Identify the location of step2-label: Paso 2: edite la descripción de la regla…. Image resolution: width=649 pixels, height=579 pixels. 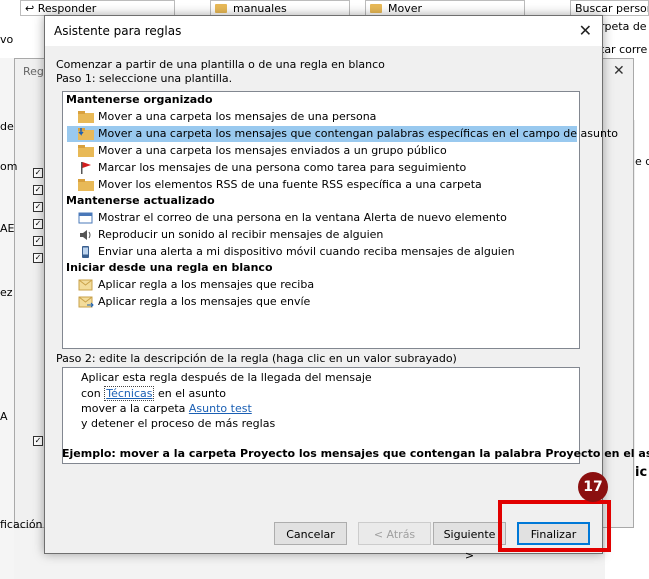
(256, 358).